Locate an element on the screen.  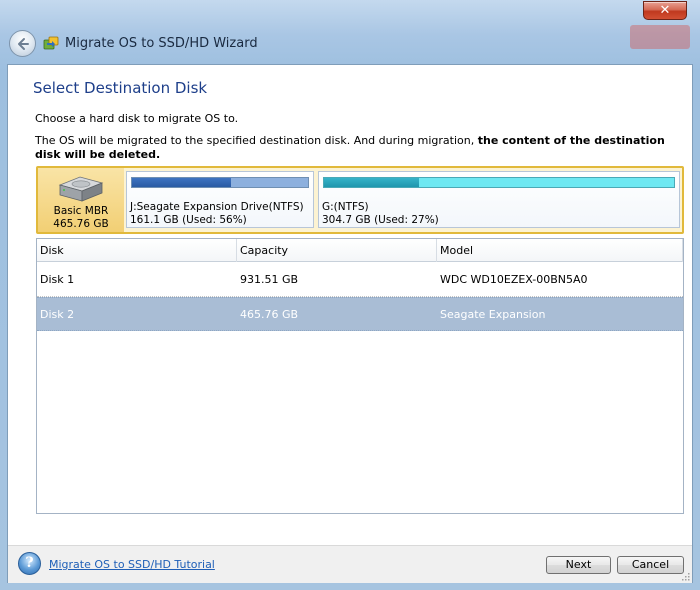
next-button: Next is located at coordinates (578, 565).